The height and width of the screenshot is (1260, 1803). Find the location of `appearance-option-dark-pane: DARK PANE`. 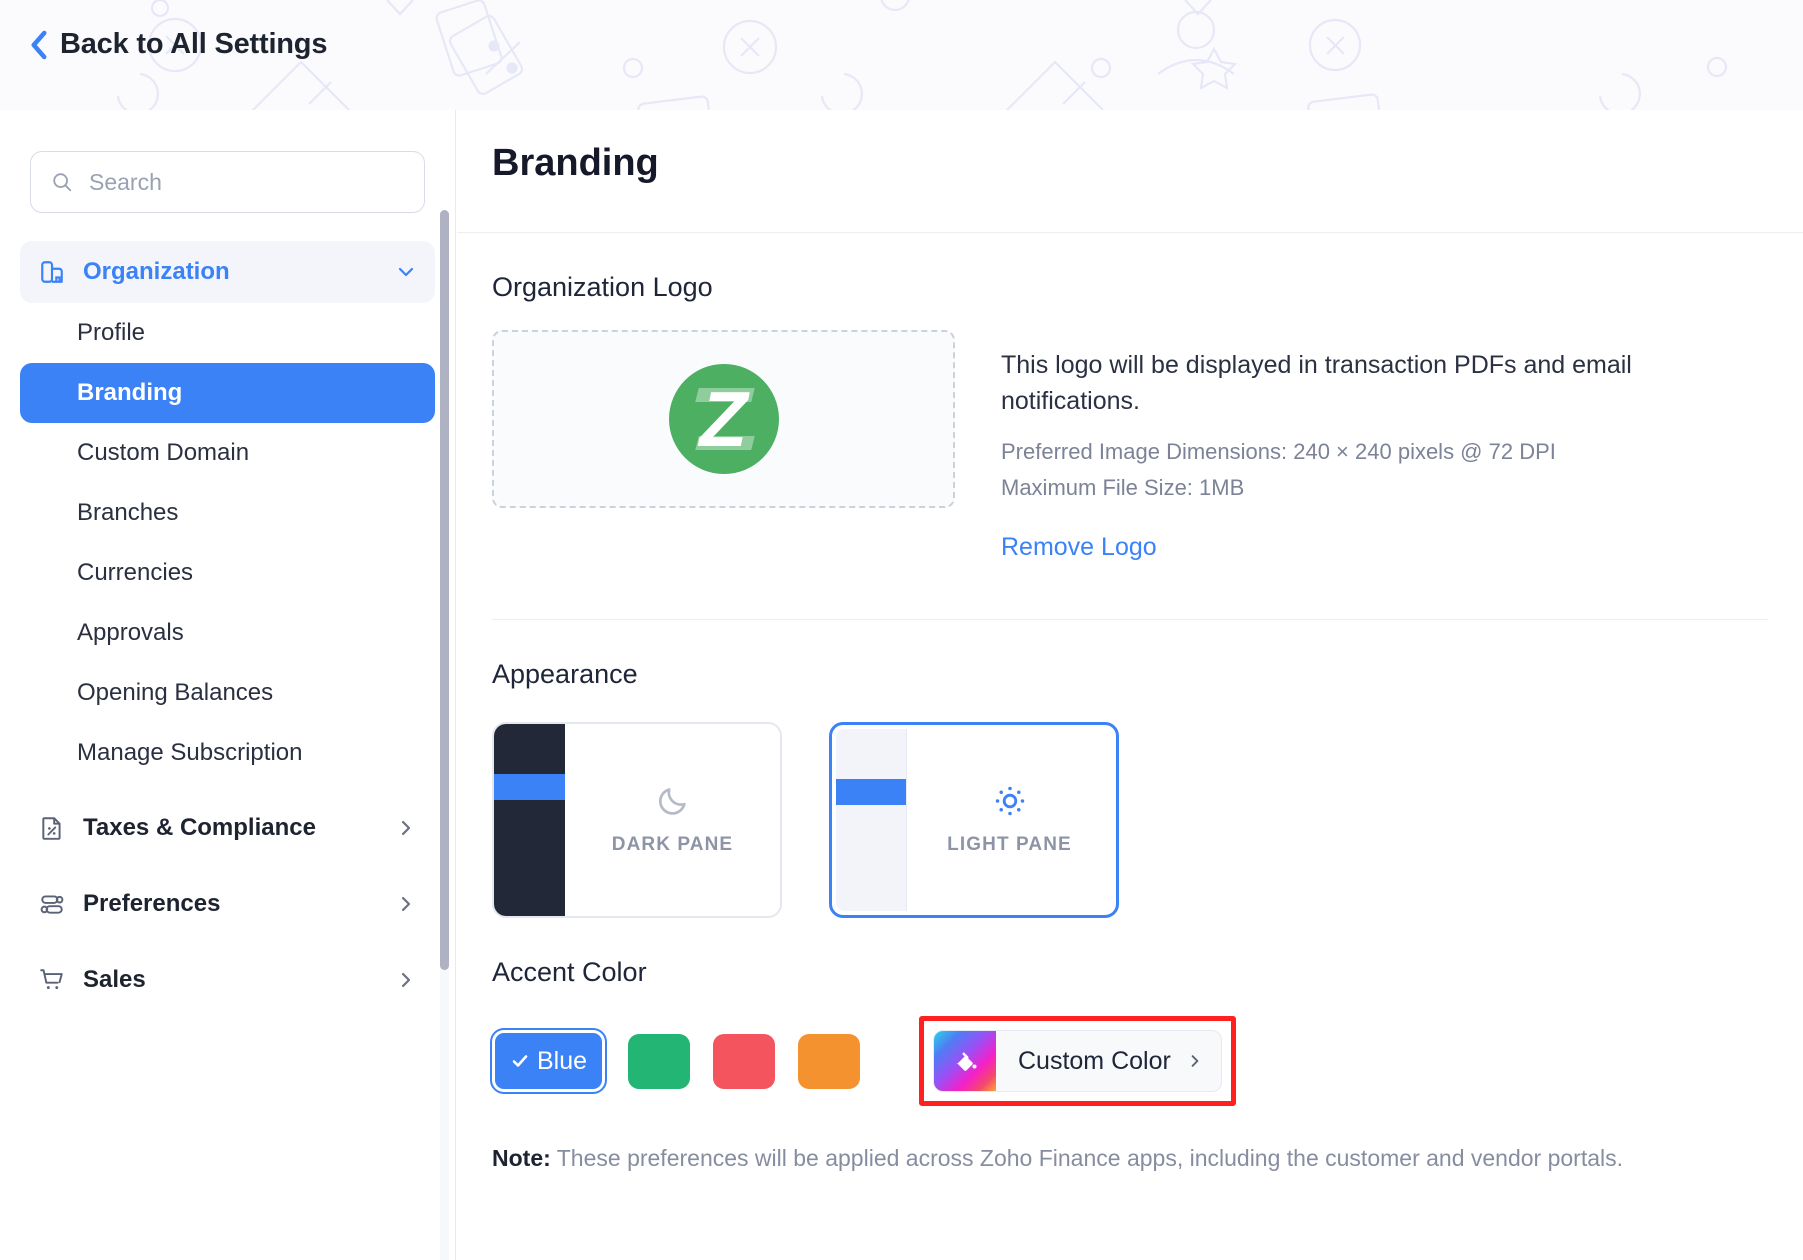

appearance-option-dark-pane: DARK PANE is located at coordinates (637, 820).